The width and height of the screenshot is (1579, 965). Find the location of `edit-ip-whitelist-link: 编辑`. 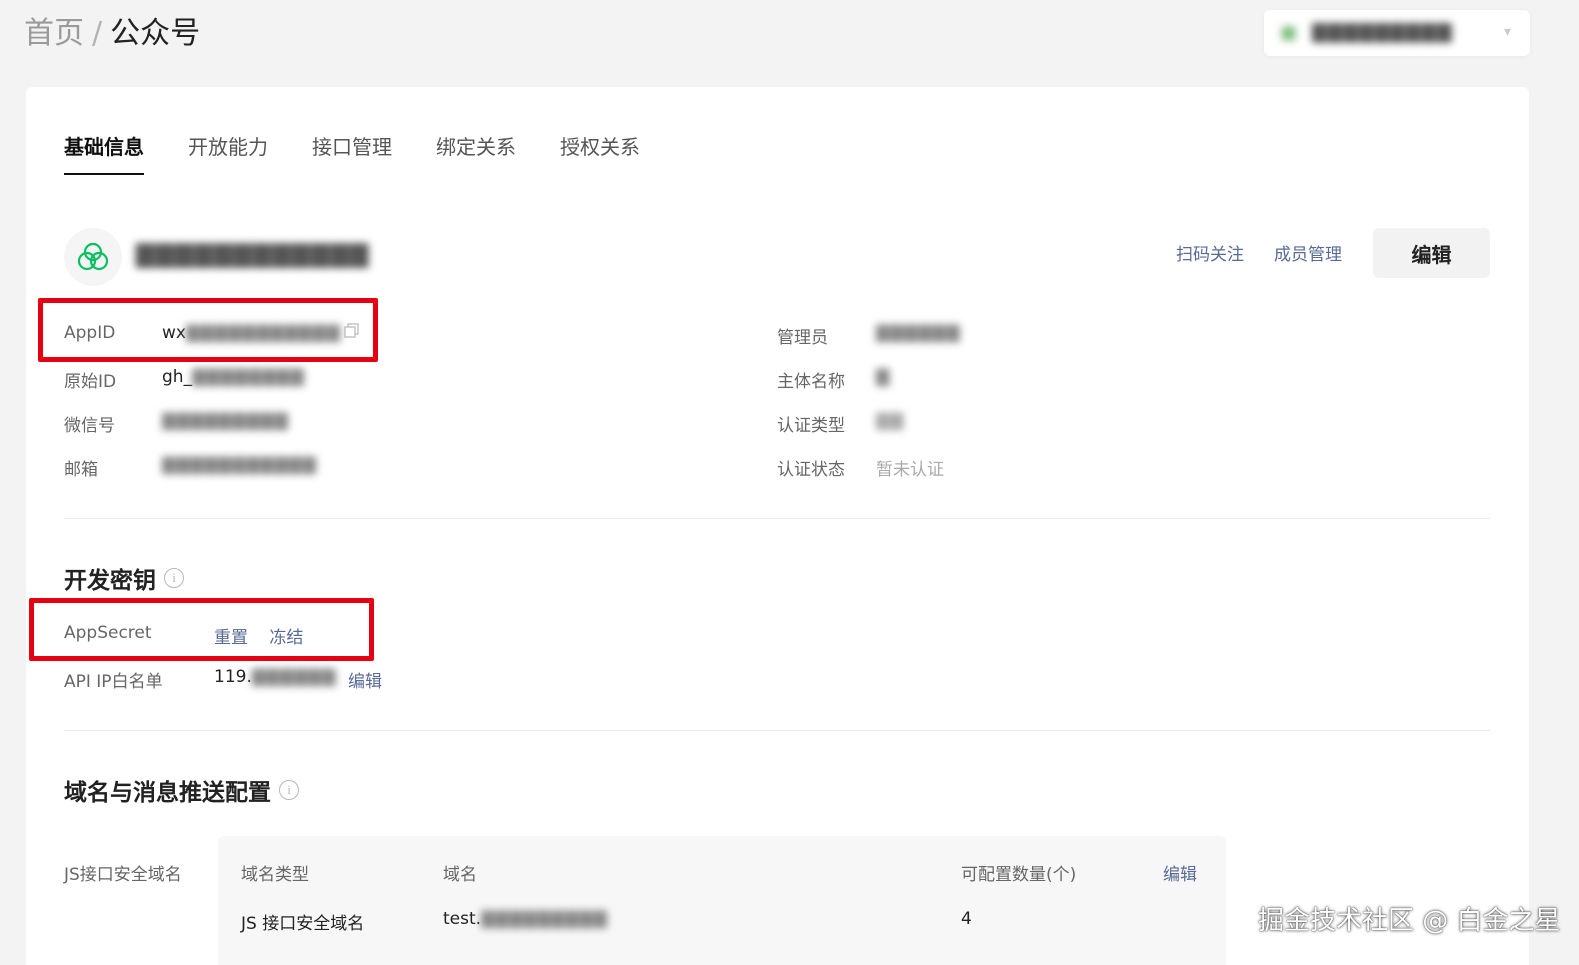

edit-ip-whitelist-link: 编辑 is located at coordinates (365, 679).